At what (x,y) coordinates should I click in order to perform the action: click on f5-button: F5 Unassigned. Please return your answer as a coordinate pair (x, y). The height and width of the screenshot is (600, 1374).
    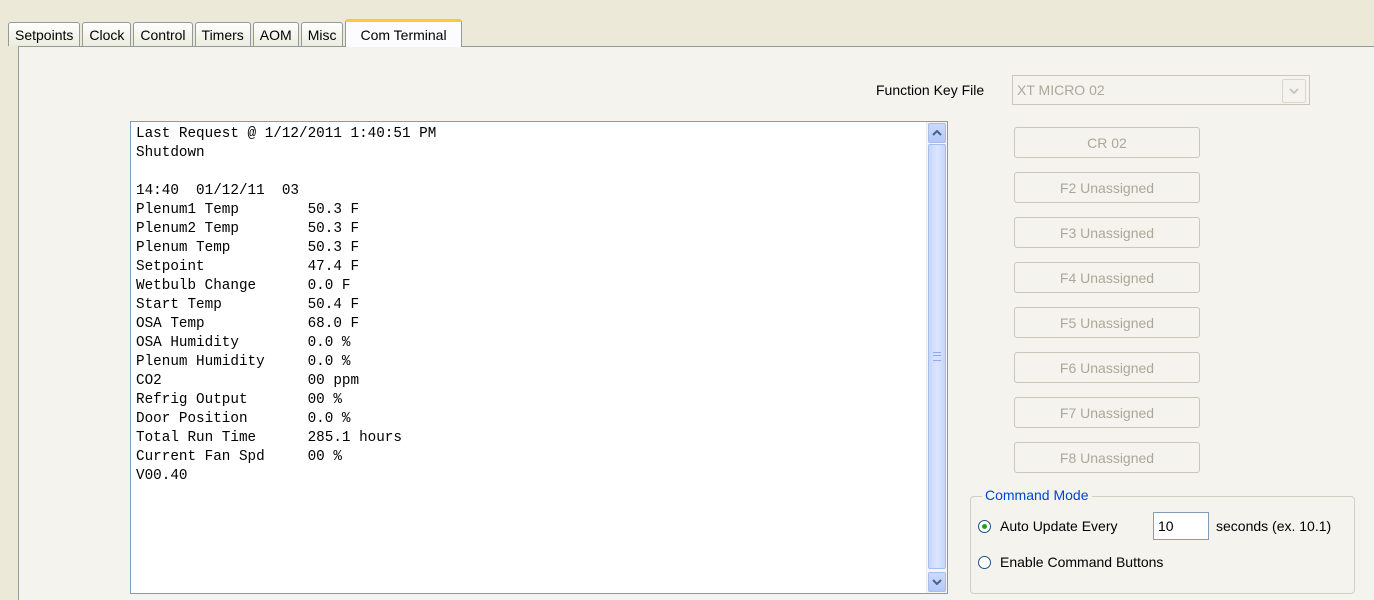
    Looking at the image, I should click on (1107, 322).